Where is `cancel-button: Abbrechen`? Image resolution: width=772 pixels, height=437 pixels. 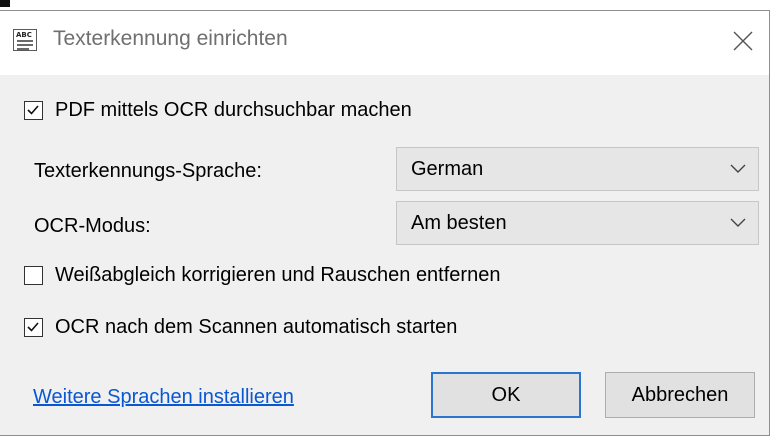
cancel-button: Abbrechen is located at coordinates (680, 395).